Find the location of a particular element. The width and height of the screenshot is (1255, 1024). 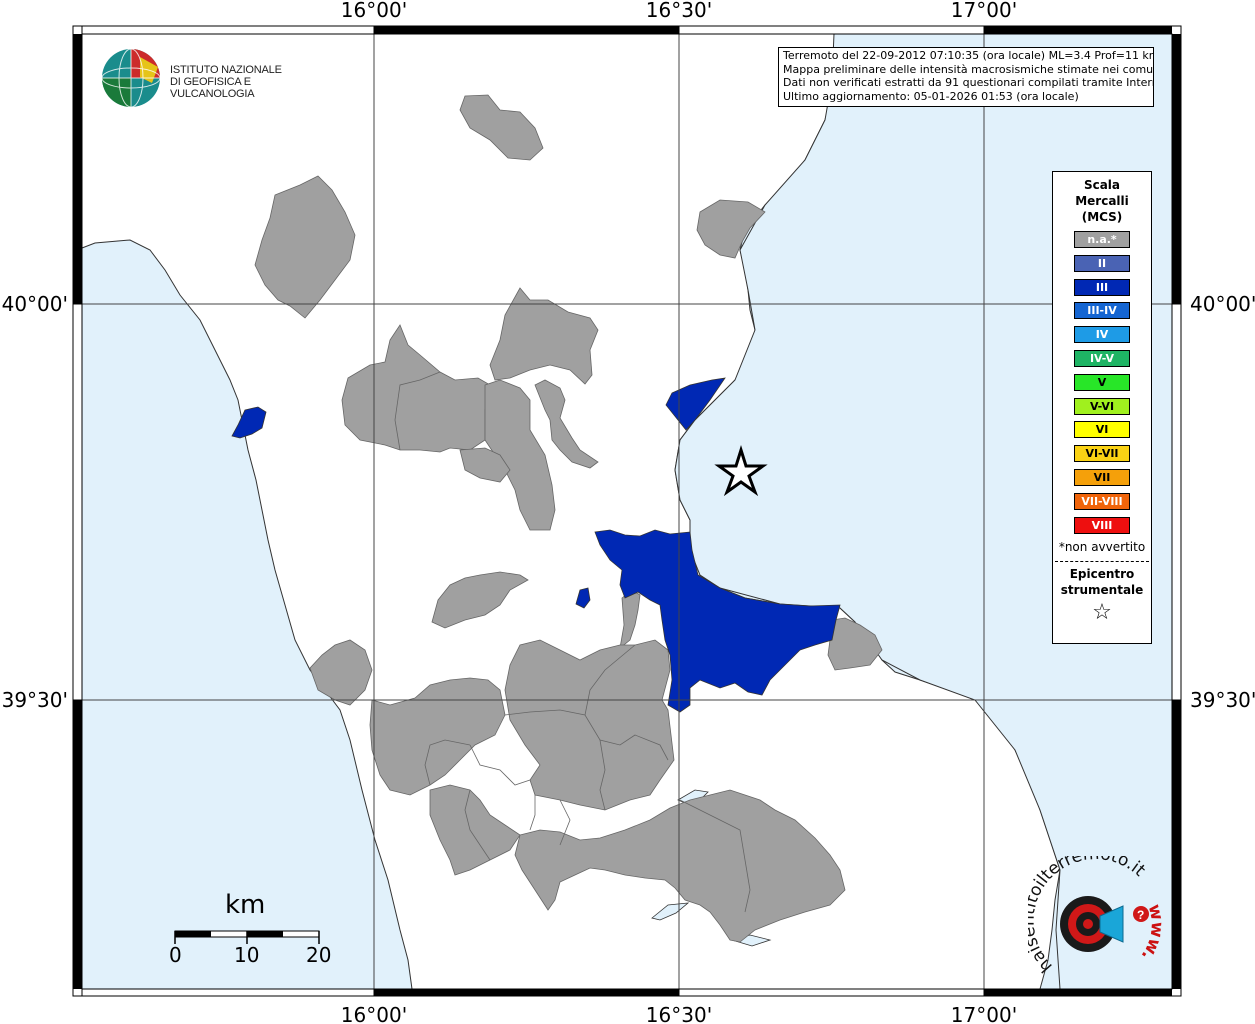

legend-item: VII is located at coordinates (1102, 477).